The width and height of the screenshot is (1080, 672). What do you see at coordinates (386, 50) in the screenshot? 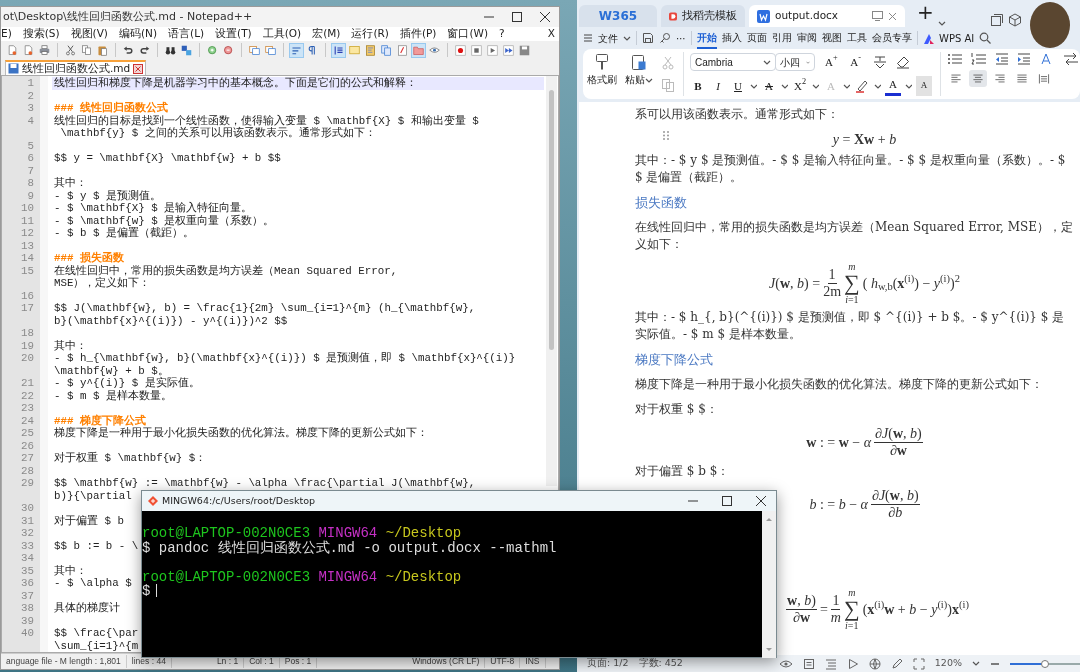
I see `documents-icon` at bounding box center [386, 50].